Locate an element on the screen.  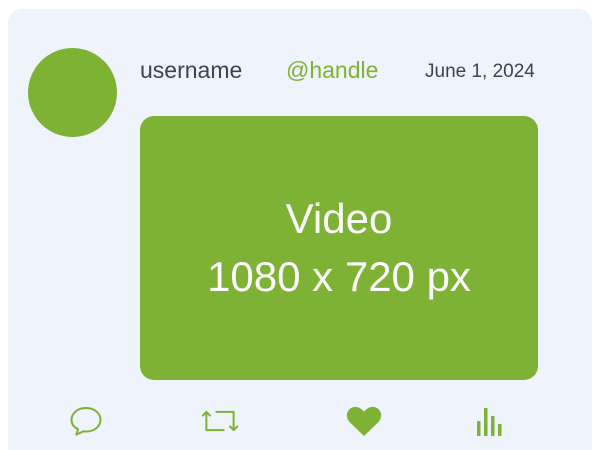
bar-chart-icon is located at coordinates (489, 422).